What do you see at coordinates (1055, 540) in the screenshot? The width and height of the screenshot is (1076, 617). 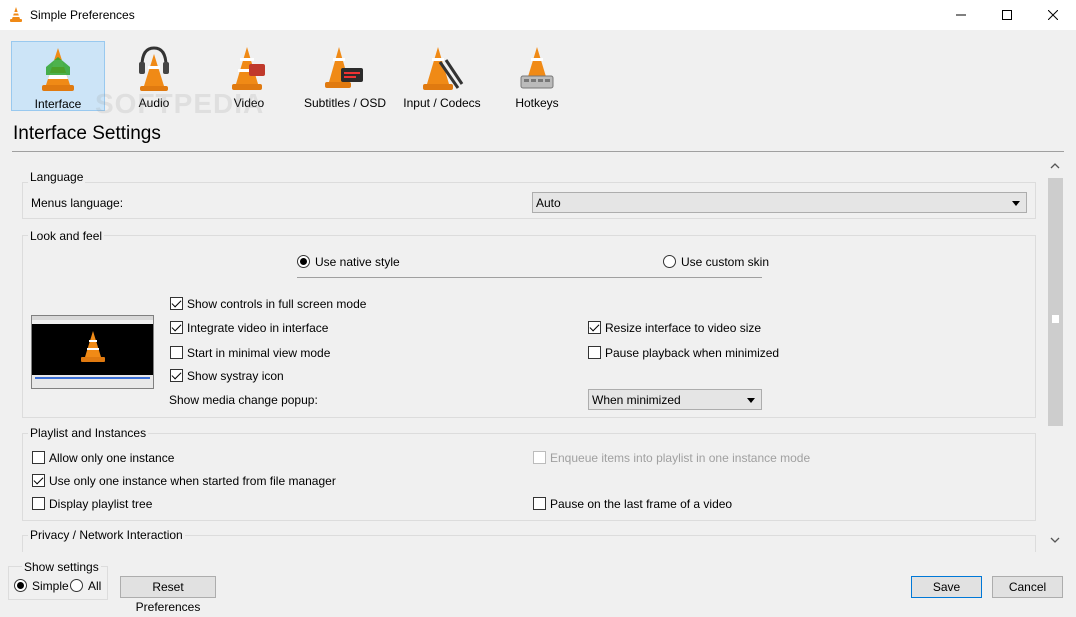 I see `scroll-down-icon` at bounding box center [1055, 540].